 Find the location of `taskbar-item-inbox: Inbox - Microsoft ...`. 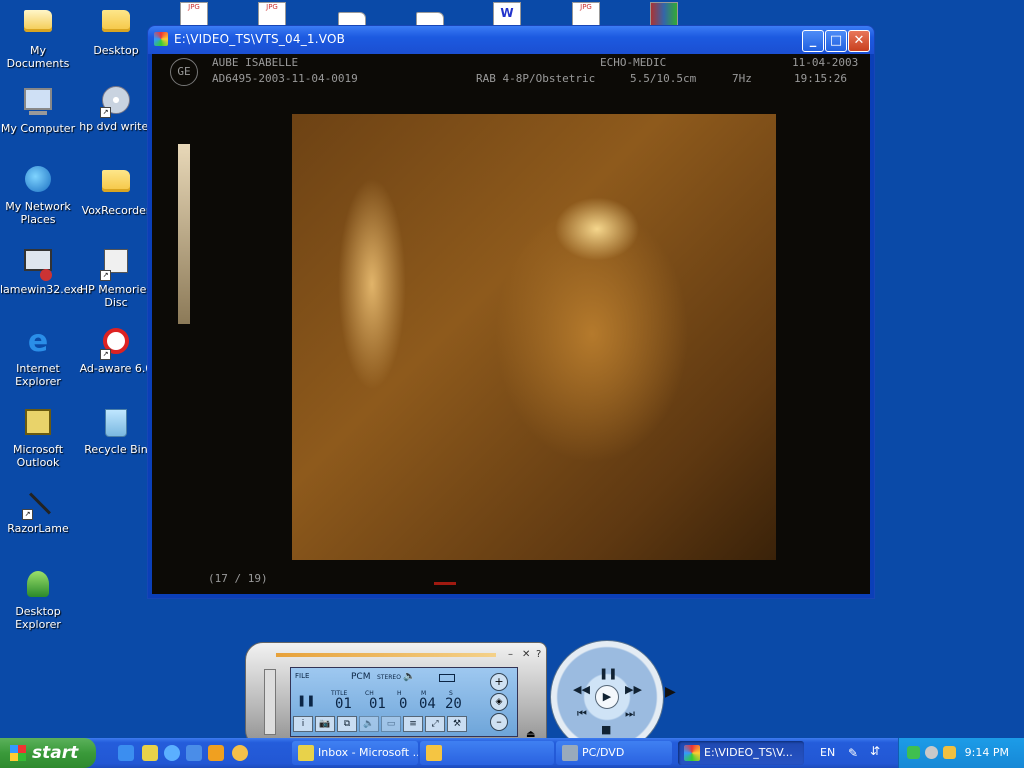

taskbar-item-inbox: Inbox - Microsoft ... is located at coordinates (355, 753).